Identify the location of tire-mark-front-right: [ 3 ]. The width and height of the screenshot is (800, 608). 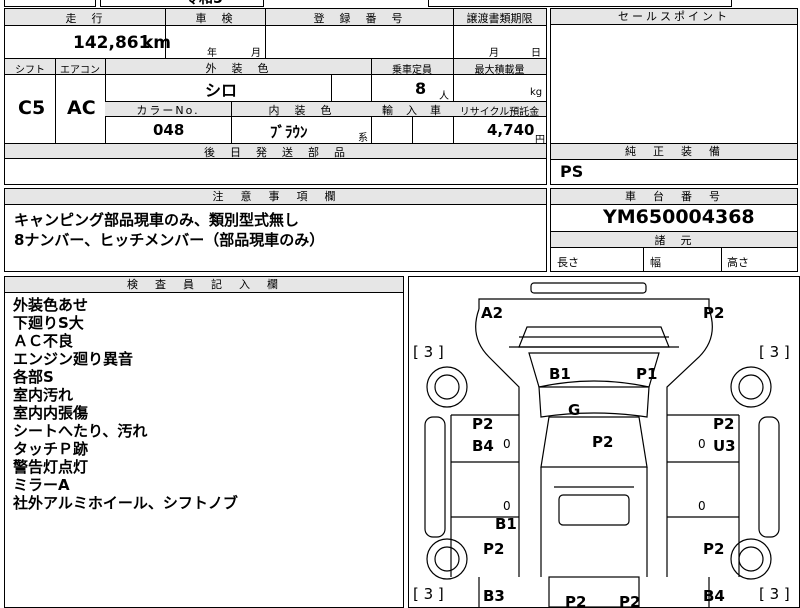
(774, 352).